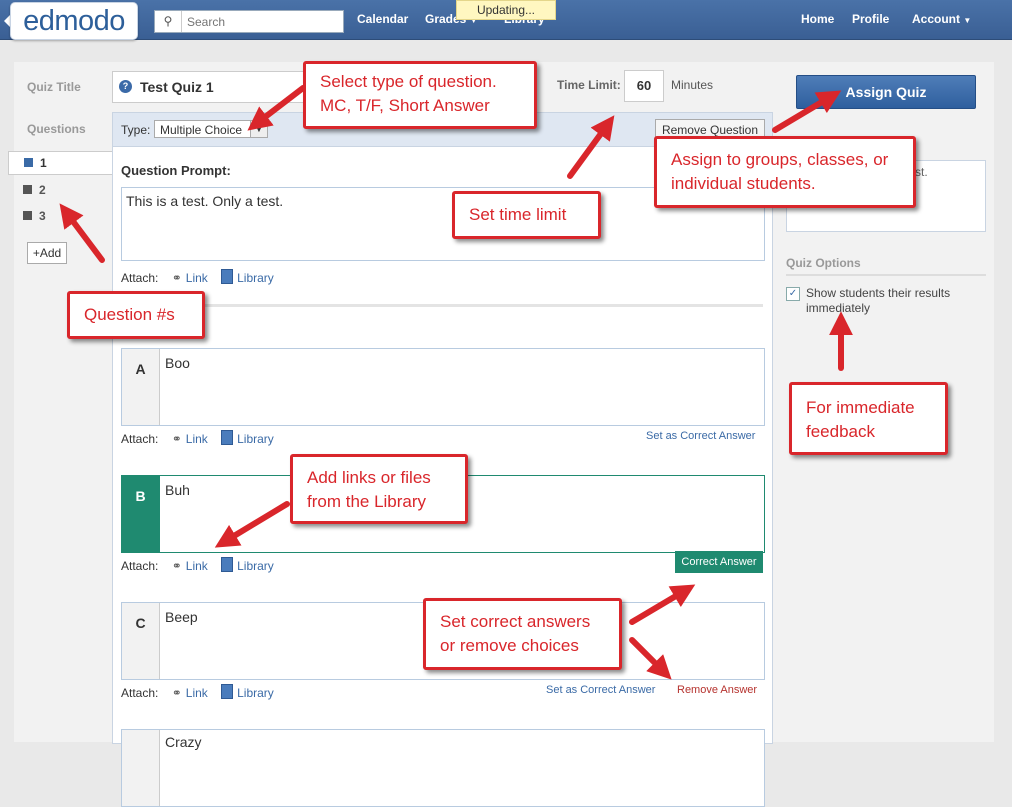 The width and height of the screenshot is (1012, 807). Describe the element at coordinates (276, 108) in the screenshot. I see `arrow-to-type-select` at that location.